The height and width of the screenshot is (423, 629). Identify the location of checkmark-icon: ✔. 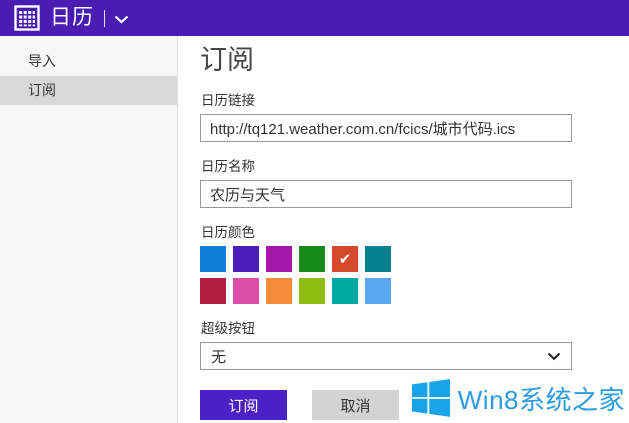
(345, 258).